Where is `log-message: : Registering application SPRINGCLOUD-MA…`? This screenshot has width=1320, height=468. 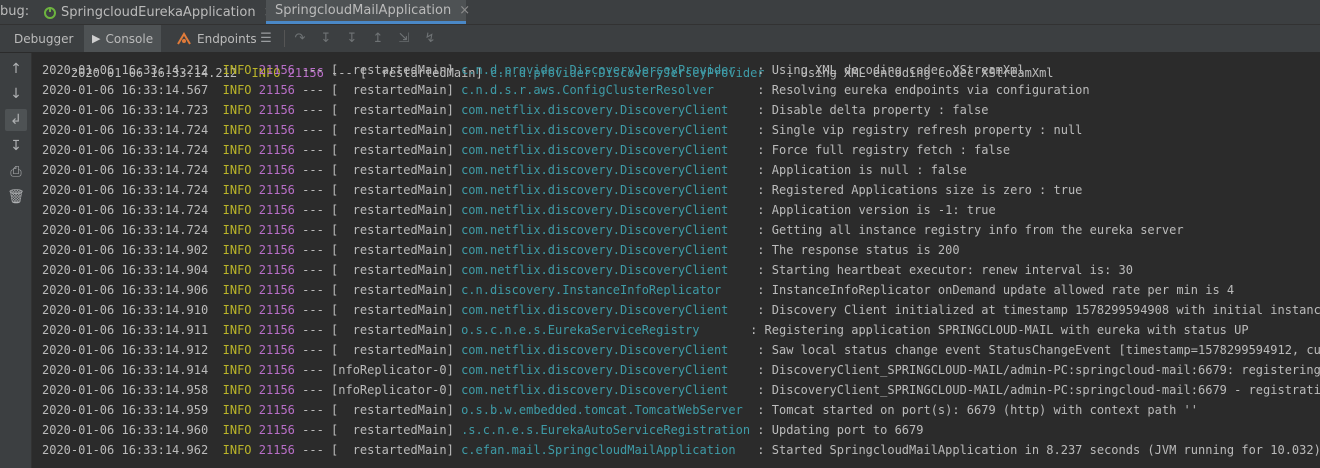
log-message: : Registering application SPRINGCLOUD-MA… is located at coordinates (999, 330).